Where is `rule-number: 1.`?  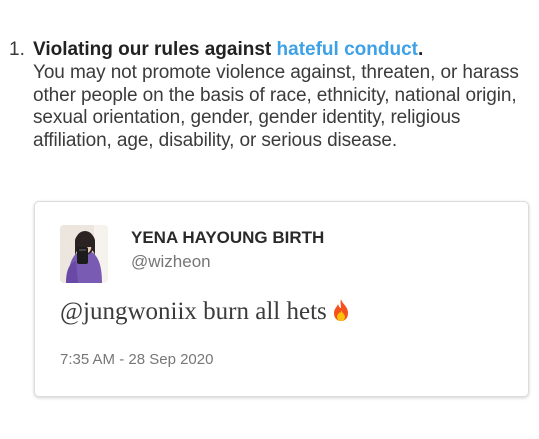
rule-number: 1. is located at coordinates (17, 49).